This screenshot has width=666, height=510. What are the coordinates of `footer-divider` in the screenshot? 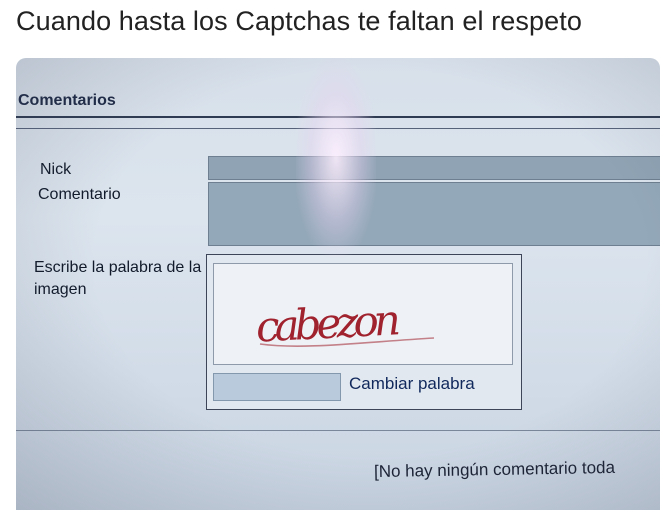 It's located at (338, 430).